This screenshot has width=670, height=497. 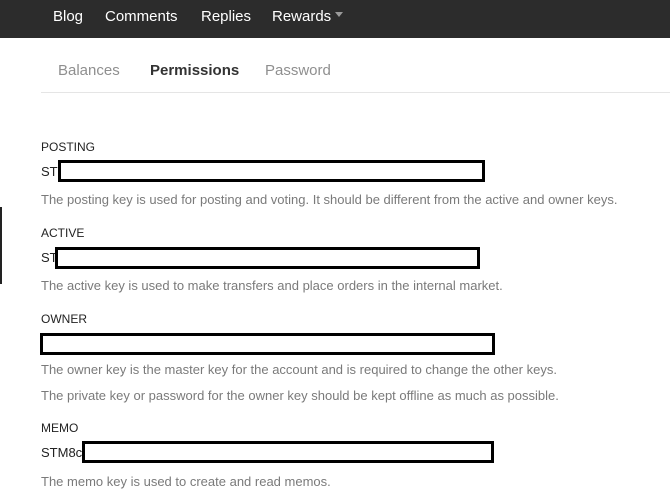 I want to click on tabs-divider, so click(x=355, y=92).